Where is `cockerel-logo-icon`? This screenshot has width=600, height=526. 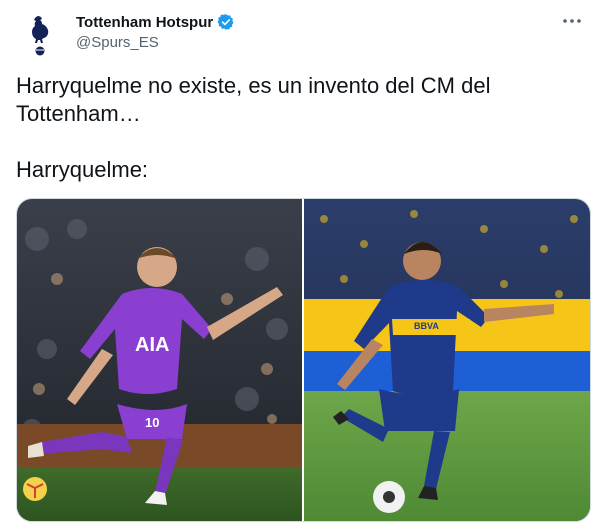 cockerel-logo-icon is located at coordinates (40, 34).